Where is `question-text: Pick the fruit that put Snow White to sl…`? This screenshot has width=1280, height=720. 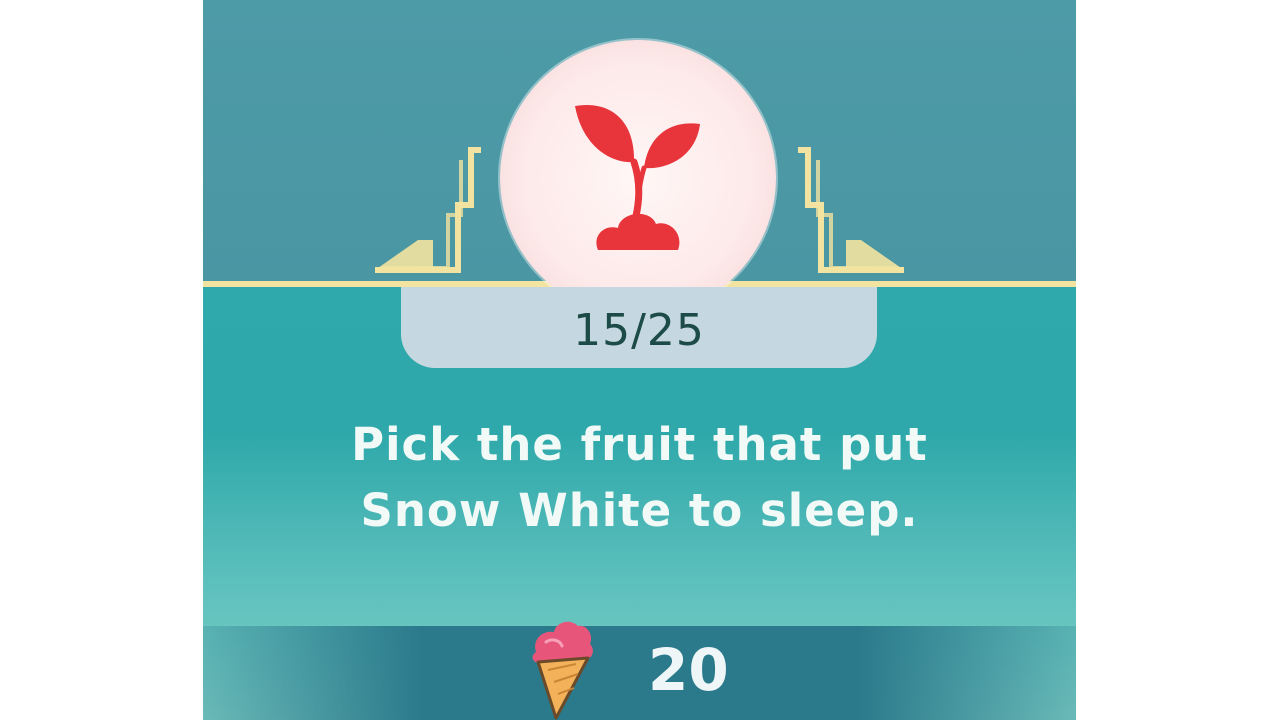 question-text: Pick the fruit that put Snow White to sl… is located at coordinates (639, 478).